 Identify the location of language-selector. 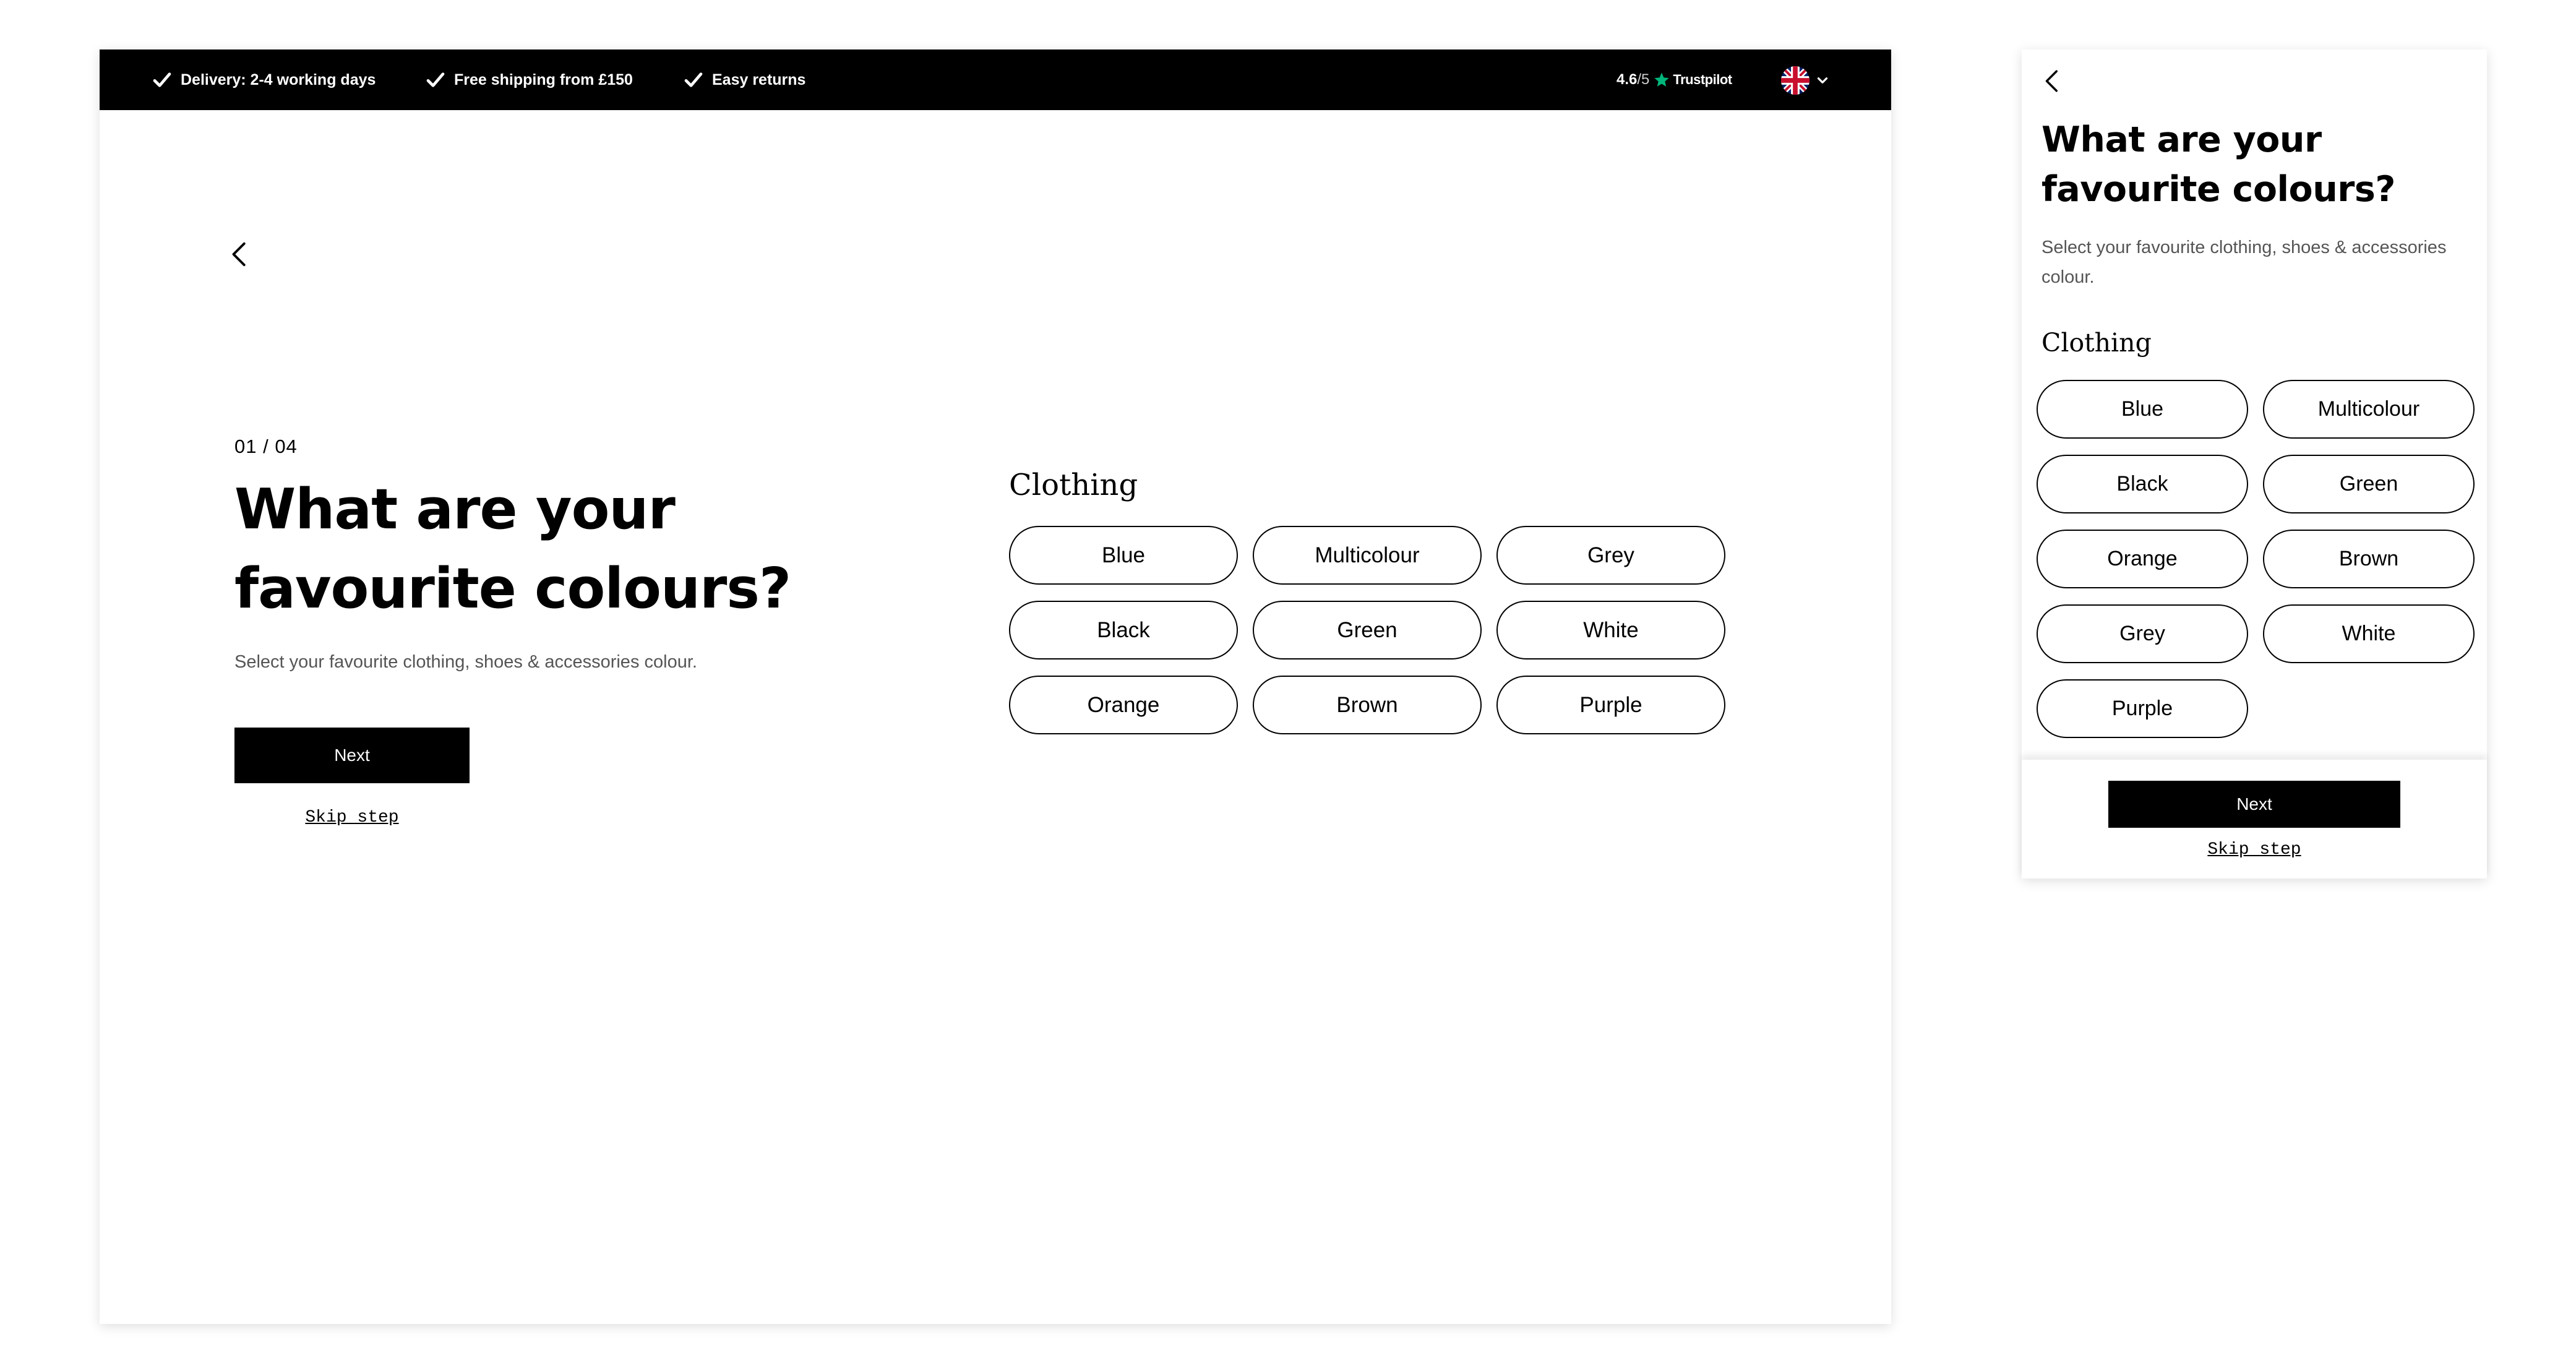
(1806, 80).